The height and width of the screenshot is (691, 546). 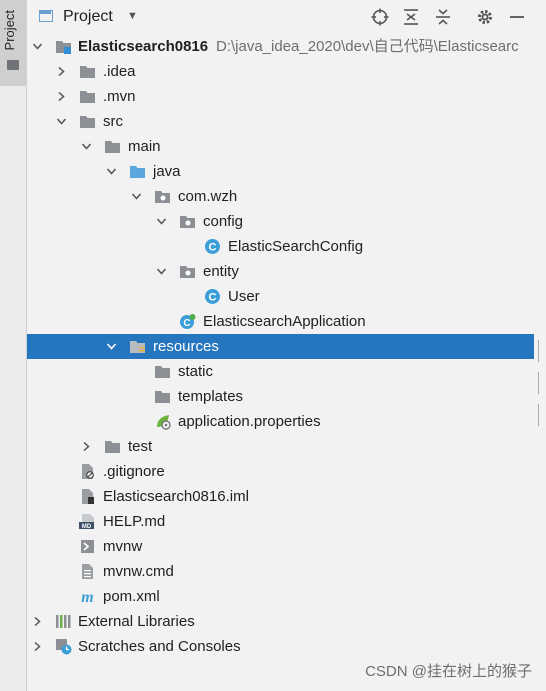 I want to click on text-file-icon, so click(x=87, y=571).